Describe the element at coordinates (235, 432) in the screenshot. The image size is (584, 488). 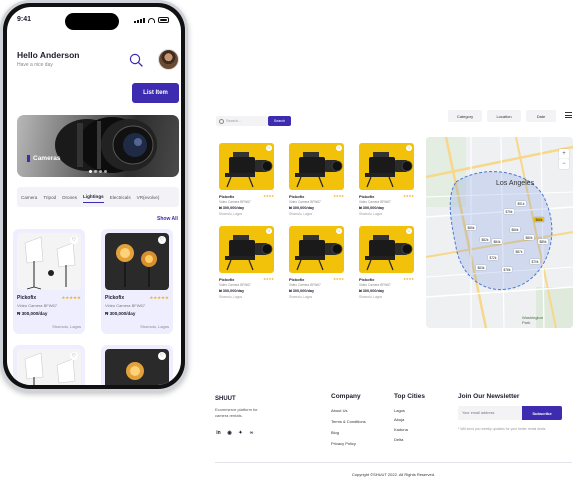
I see `social-links: in ◉ ✦ ∞` at that location.